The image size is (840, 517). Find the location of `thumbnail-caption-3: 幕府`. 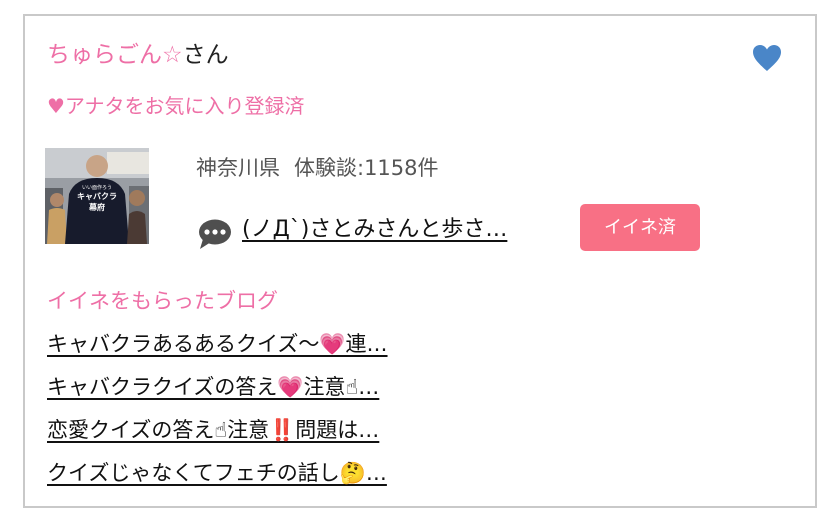

thumbnail-caption-3: 幕府 is located at coordinates (97, 207).